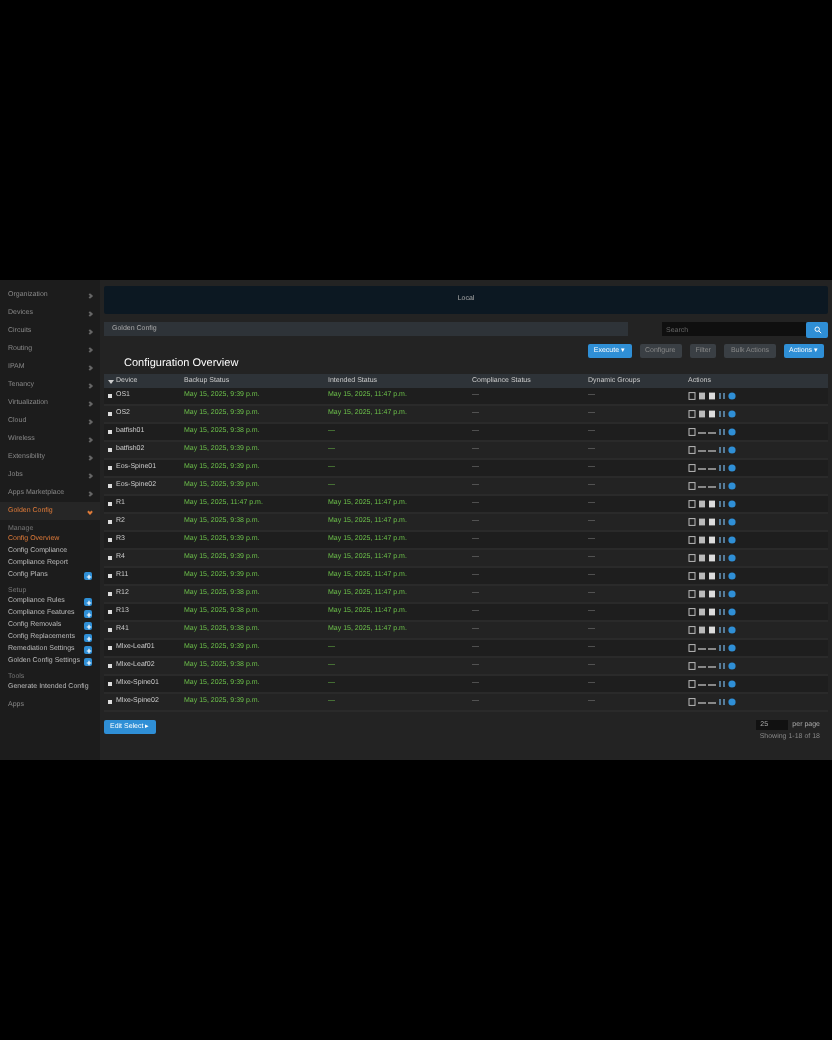 Image resolution: width=832 pixels, height=1040 pixels. Describe the element at coordinates (110, 381) in the screenshot. I see `caret-icon` at that location.